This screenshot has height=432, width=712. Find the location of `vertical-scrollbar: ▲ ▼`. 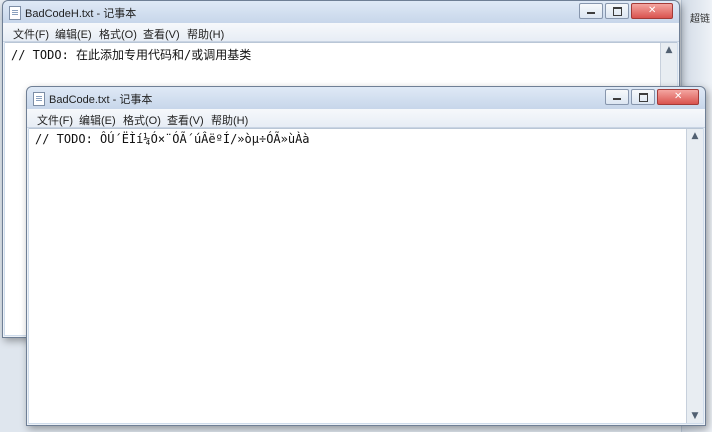

vertical-scrollbar: ▲ ▼ is located at coordinates (694, 276).